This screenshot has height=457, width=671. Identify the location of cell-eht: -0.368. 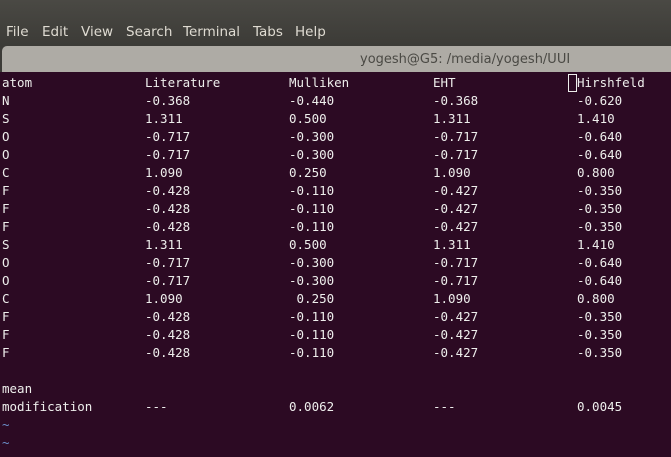
(456, 100).